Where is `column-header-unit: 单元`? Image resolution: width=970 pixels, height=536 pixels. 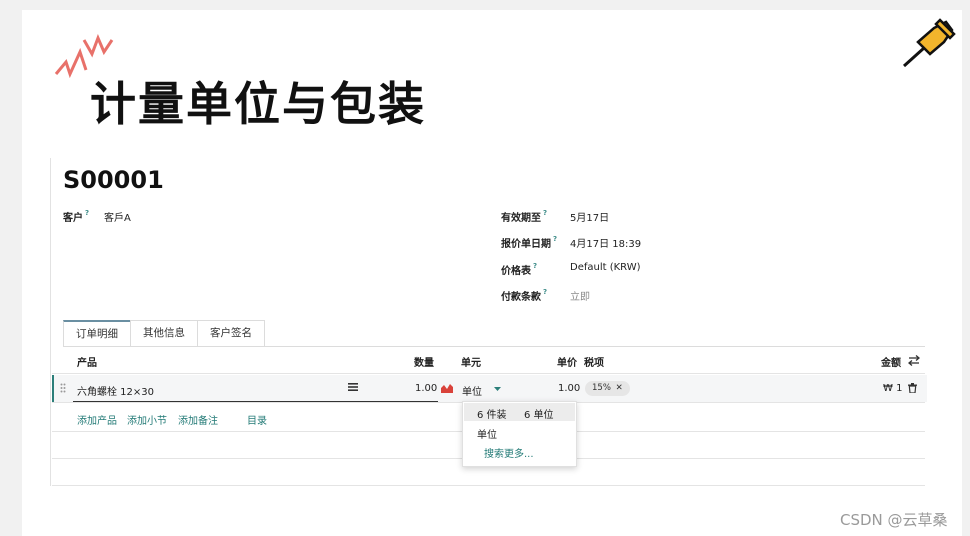 column-header-unit: 单元 is located at coordinates (471, 361).